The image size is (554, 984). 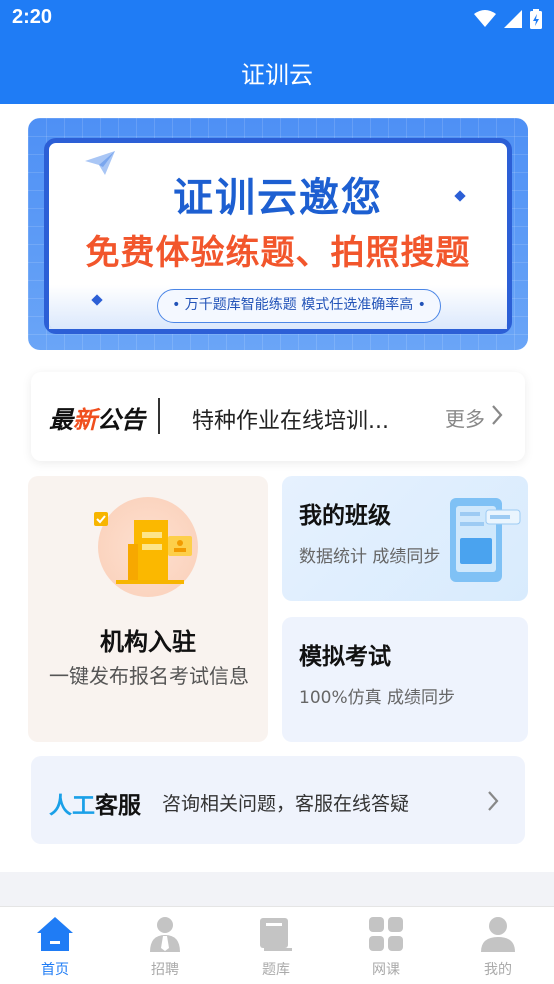 I want to click on book-icon, so click(x=276, y=934).